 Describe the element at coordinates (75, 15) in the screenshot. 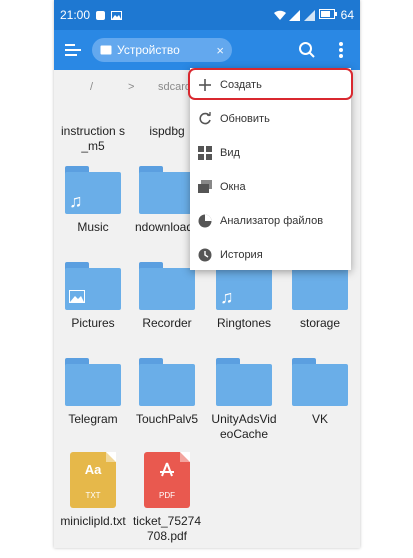

I see `status-time: 21:00` at that location.